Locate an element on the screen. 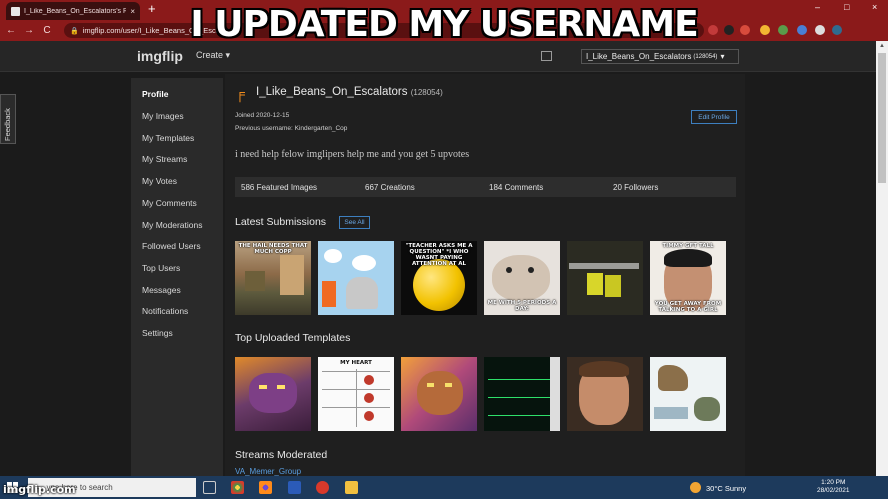 Image resolution: width=888 pixels, height=499 pixels. latest-submissions-title: Latest Submissions is located at coordinates (281, 222).